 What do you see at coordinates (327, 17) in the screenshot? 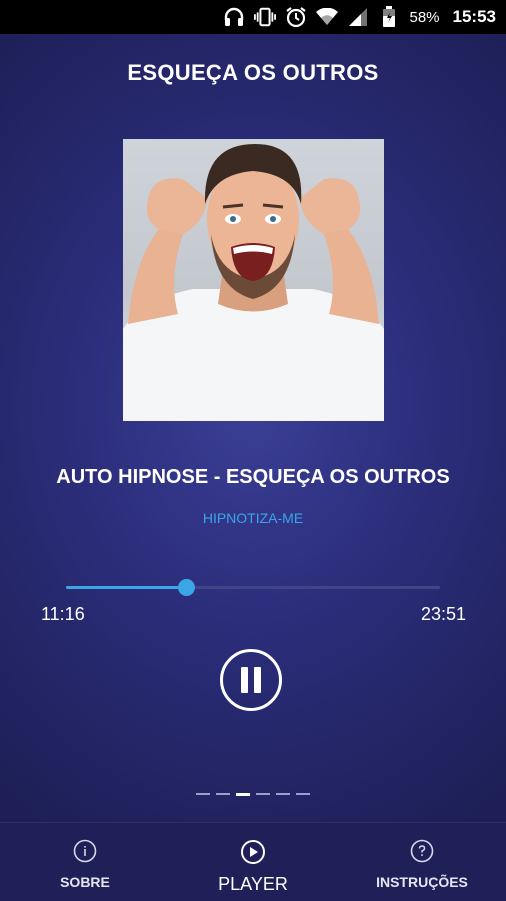
I see `wifi-icon` at bounding box center [327, 17].